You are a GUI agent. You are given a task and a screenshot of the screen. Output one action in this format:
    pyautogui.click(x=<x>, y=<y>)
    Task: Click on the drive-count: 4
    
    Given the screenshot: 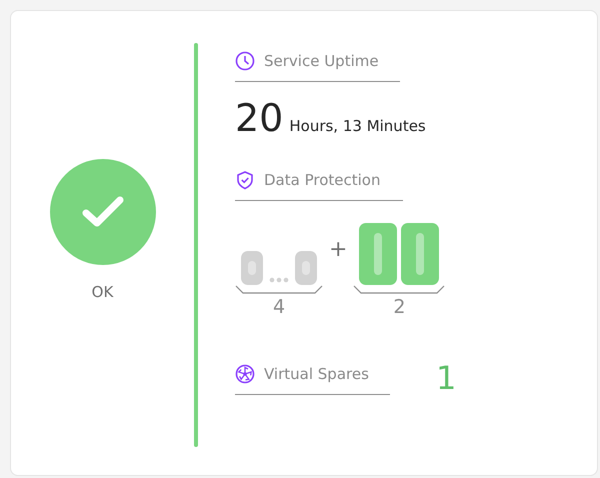 What is the action you would take?
    pyautogui.click(x=279, y=307)
    